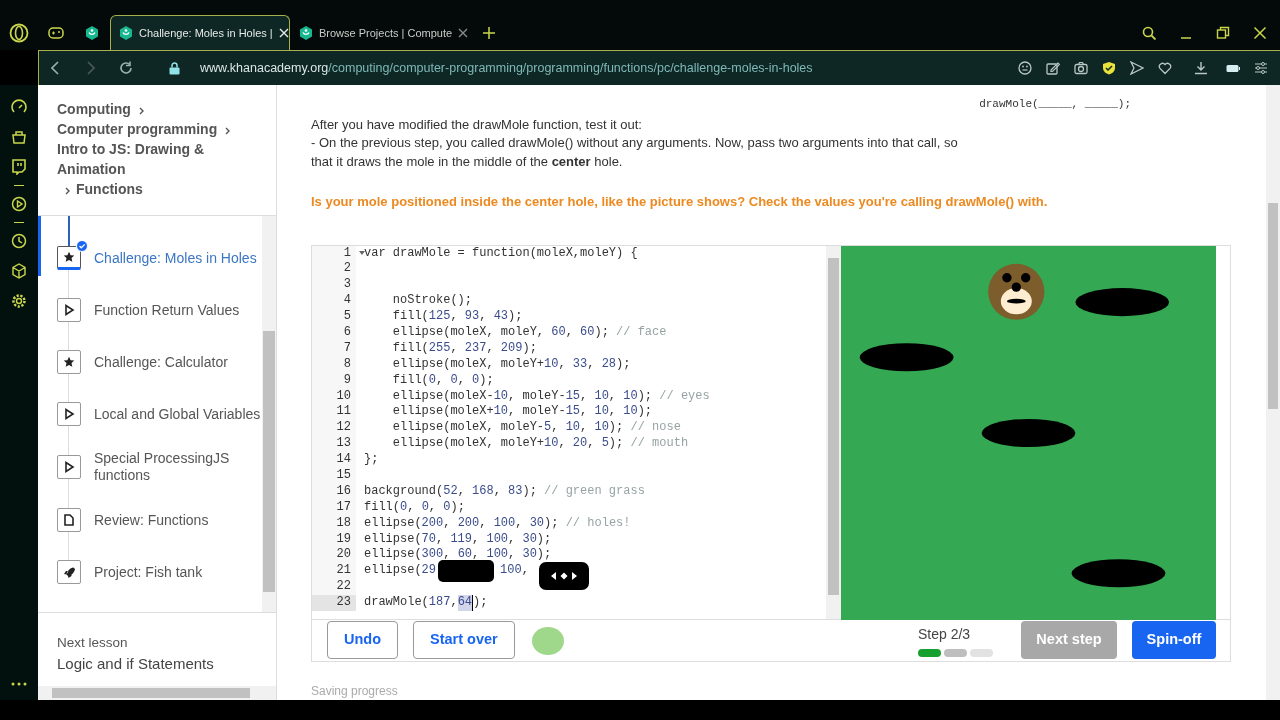  I want to click on code-line: ellipse(moleX-10, moleY-15, 10, 10); // eyes, so click(550, 396).